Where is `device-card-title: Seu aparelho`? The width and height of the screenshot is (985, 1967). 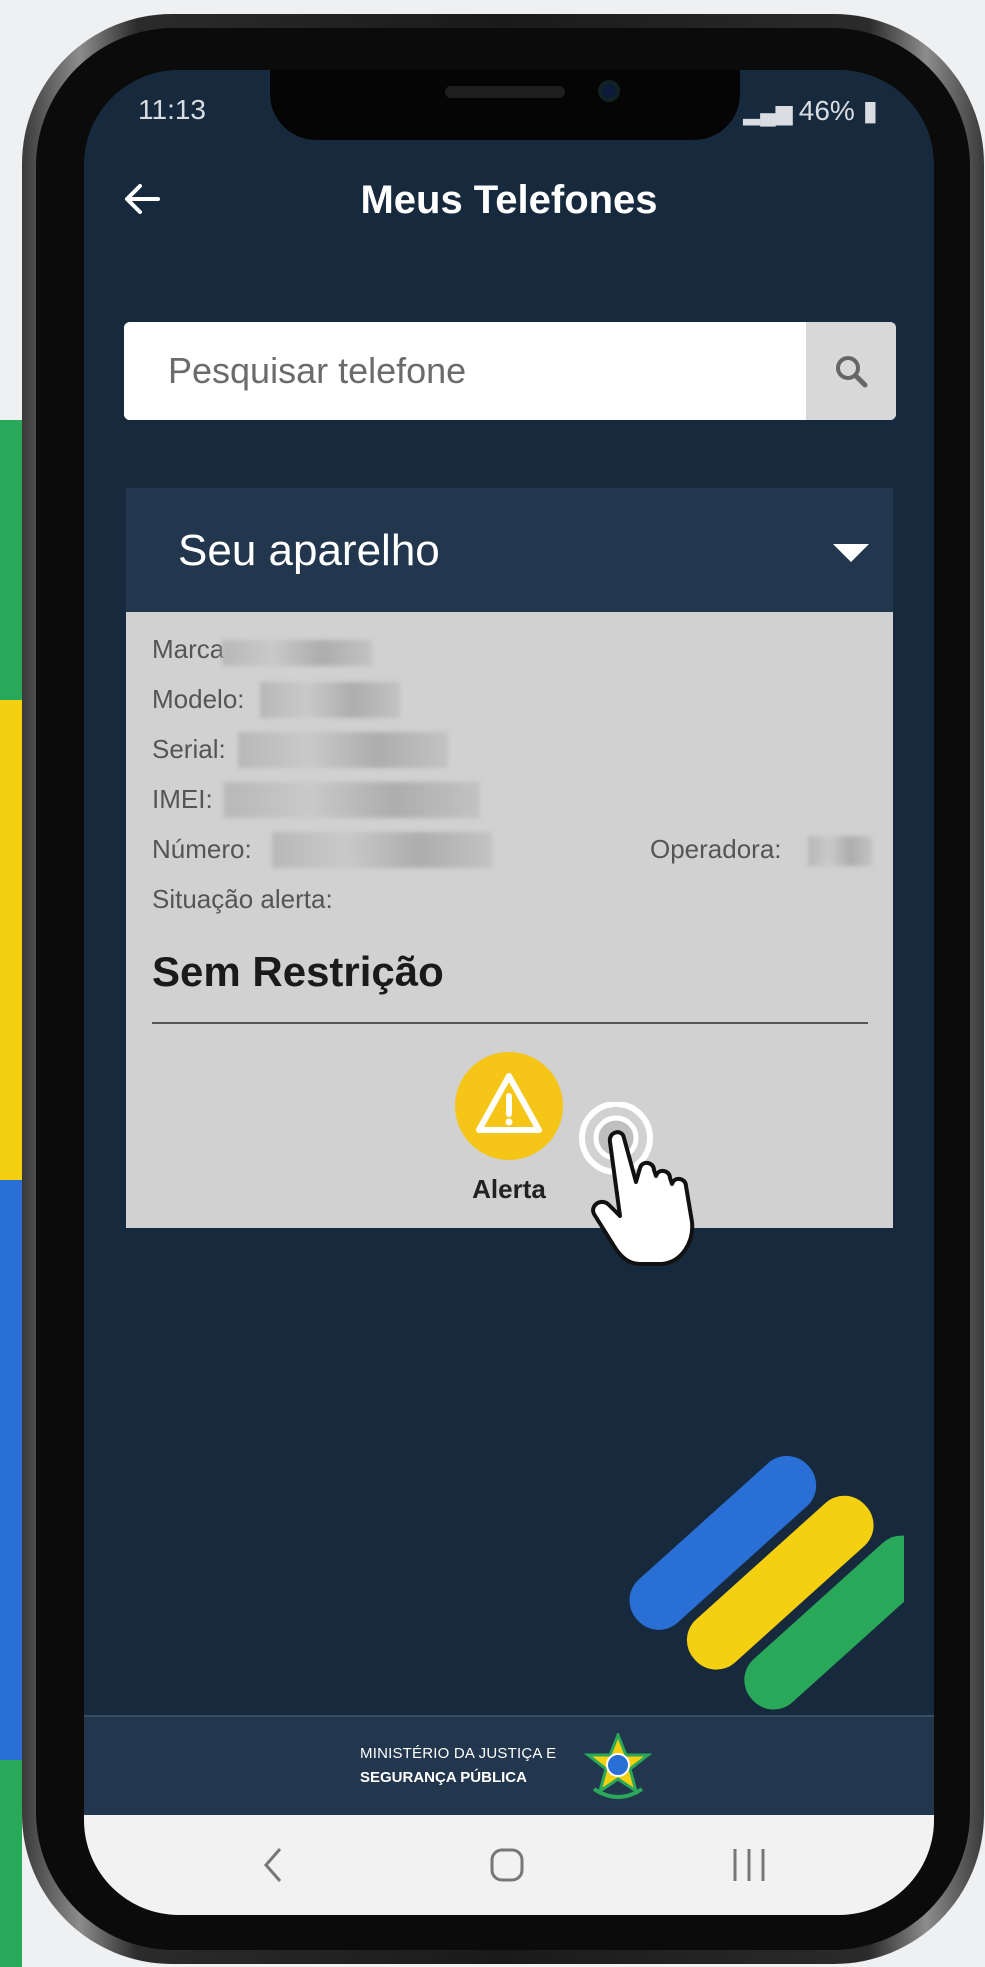 device-card-title: Seu aparelho is located at coordinates (309, 550).